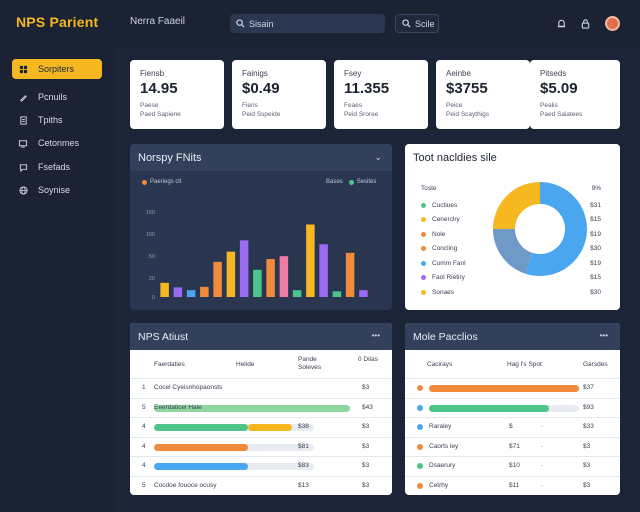  Describe the element at coordinates (595, 364) in the screenshot. I see `column-header: Garsdes` at that location.